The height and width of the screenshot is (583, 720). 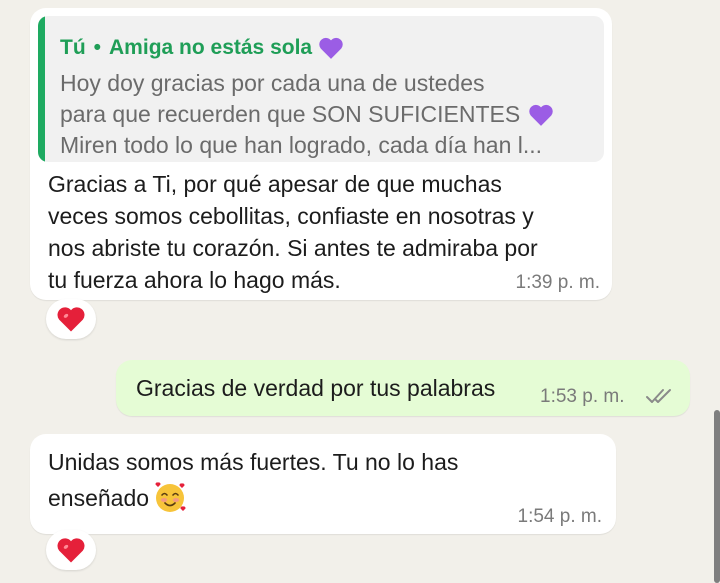 I want to click on message-line: Unidas somos más fuertes. Tu no lo has, so click(x=253, y=462).